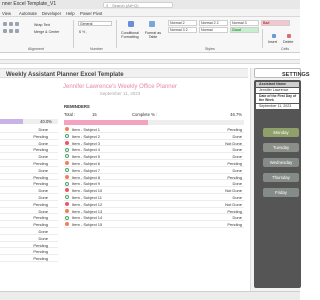 The width and height of the screenshot is (320, 300). Describe the element at coordinates (277, 90) in the screenshot. I see `assistant-name-field: Jennifer Lawrence` at that location.